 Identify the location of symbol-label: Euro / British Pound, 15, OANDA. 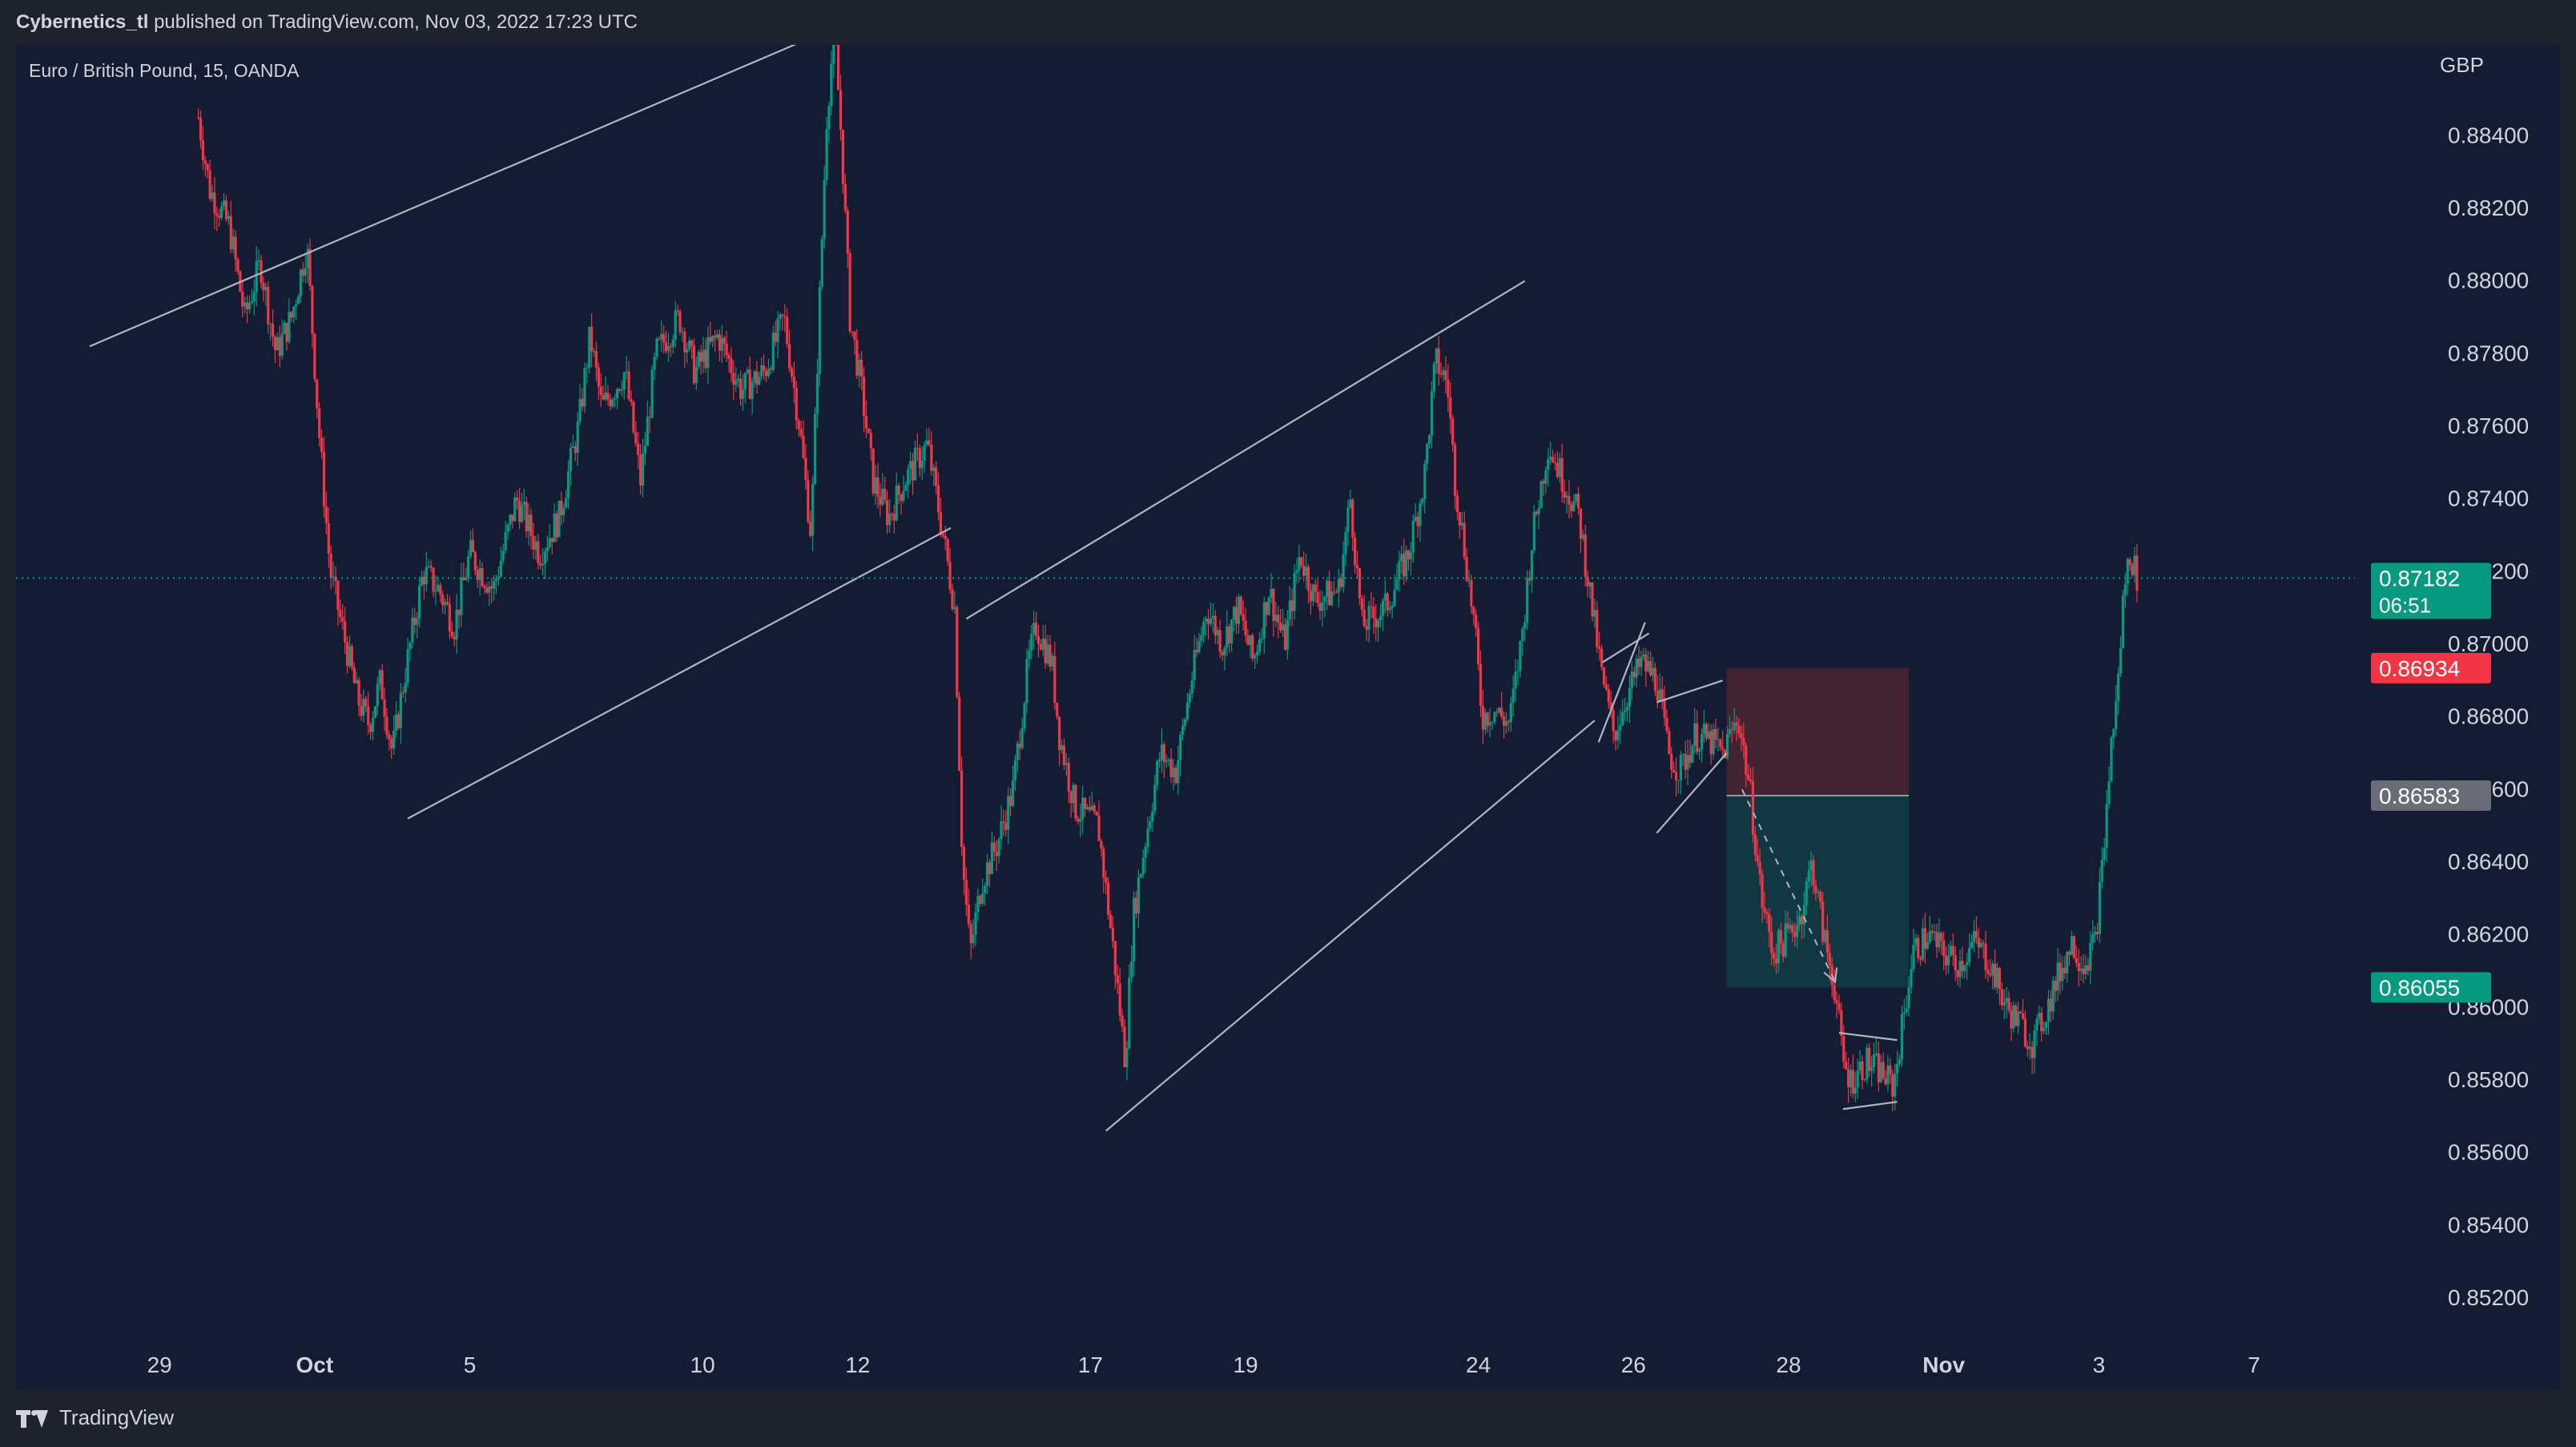
(164, 70).